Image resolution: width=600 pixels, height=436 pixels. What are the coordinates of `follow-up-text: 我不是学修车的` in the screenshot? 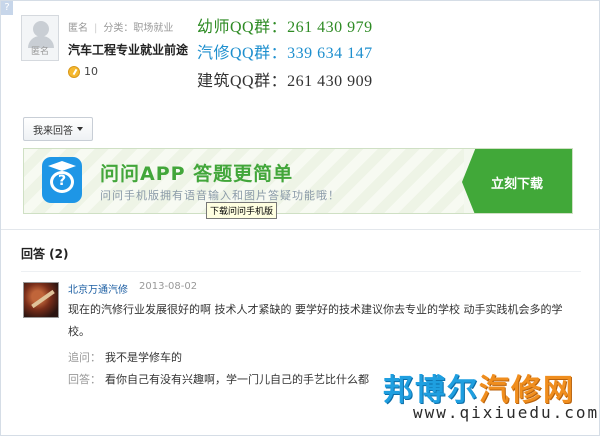 It's located at (143, 357).